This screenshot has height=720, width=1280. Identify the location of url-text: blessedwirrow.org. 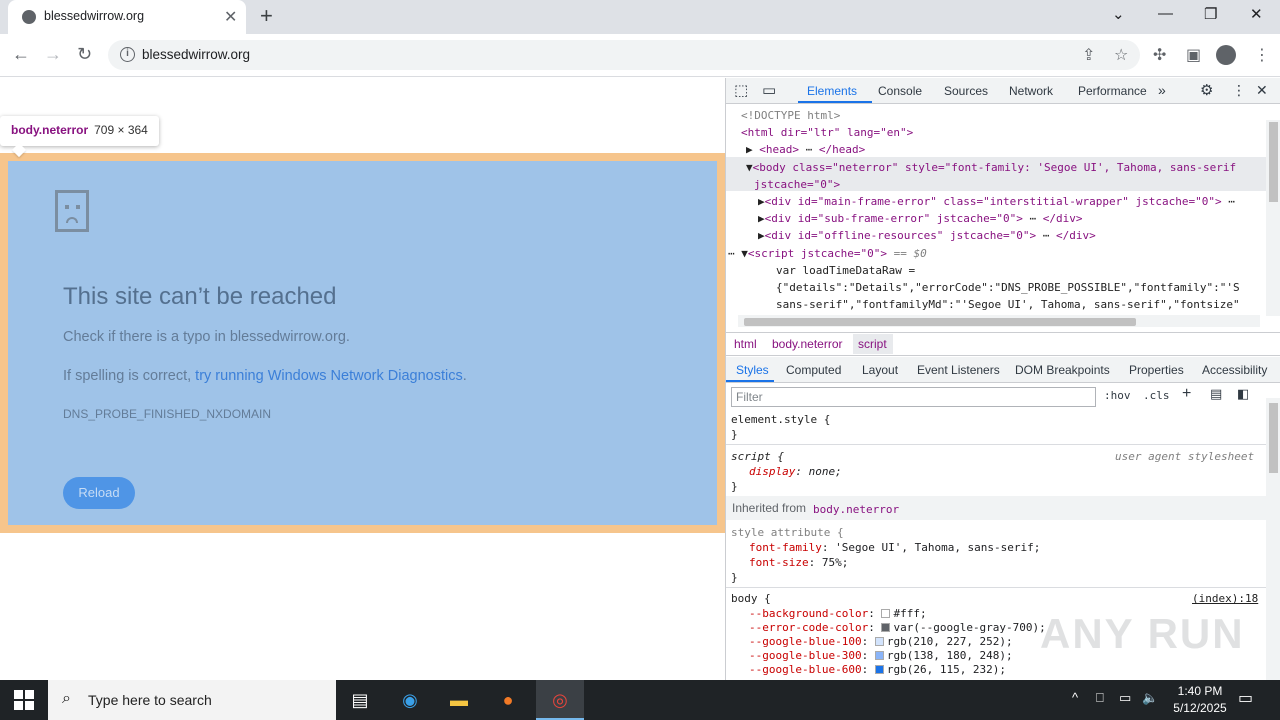
(196, 54).